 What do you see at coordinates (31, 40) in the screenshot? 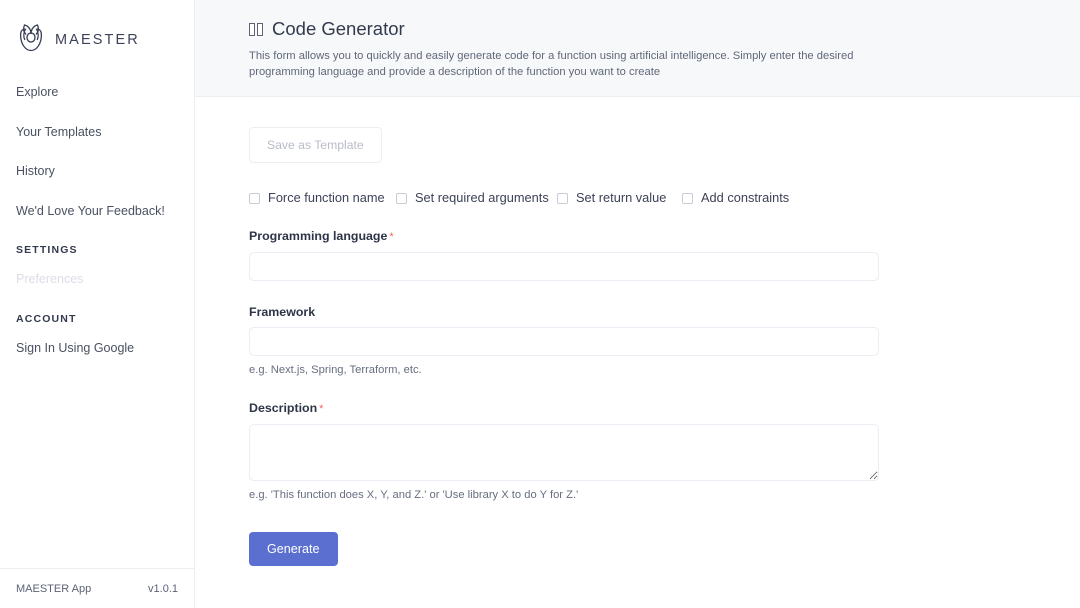
I see `tulip-logo-icon` at bounding box center [31, 40].